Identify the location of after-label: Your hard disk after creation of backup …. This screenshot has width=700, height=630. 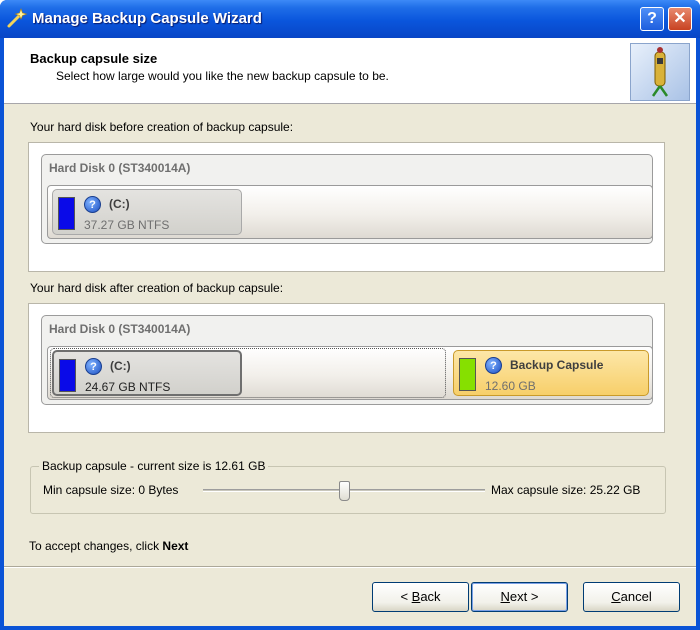
(157, 288).